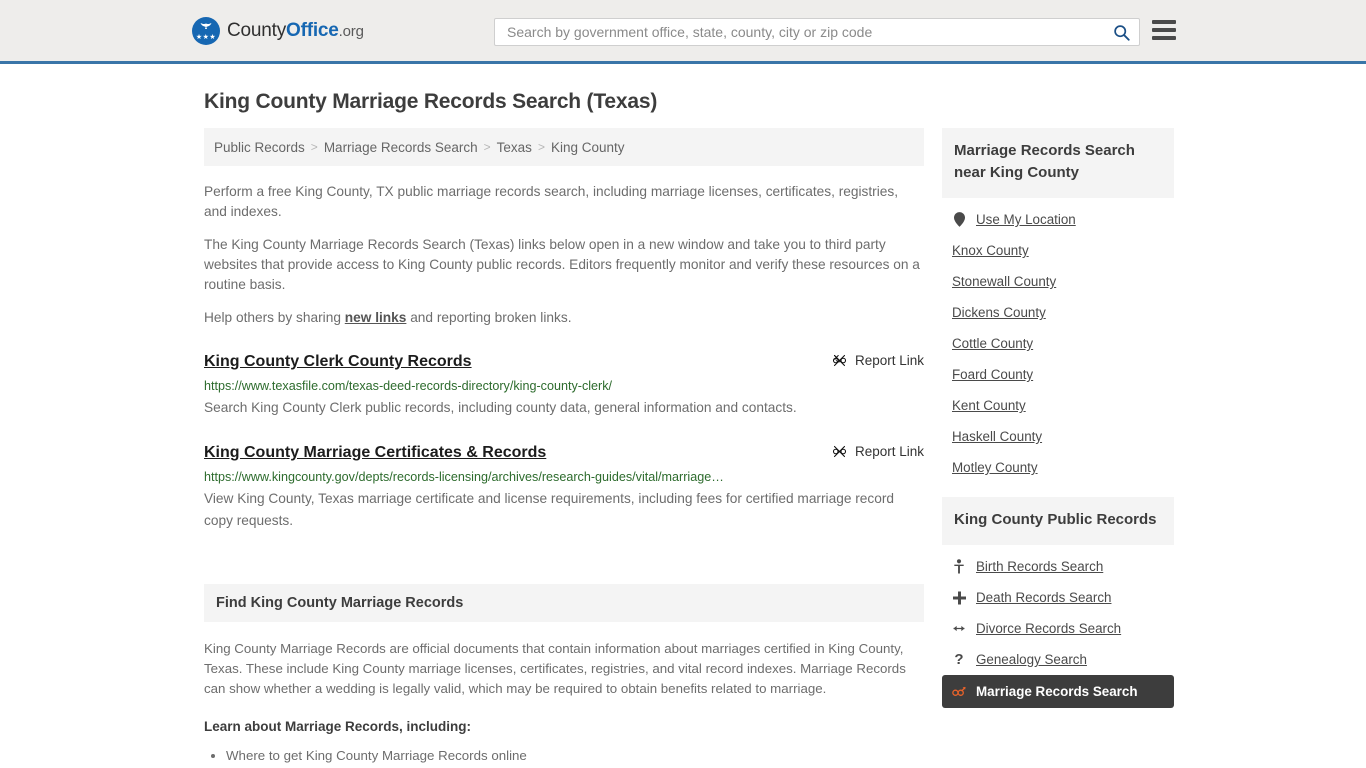  Describe the element at coordinates (1058, 312) in the screenshot. I see `sidebar-item-dickens-county: Dickens County` at that location.